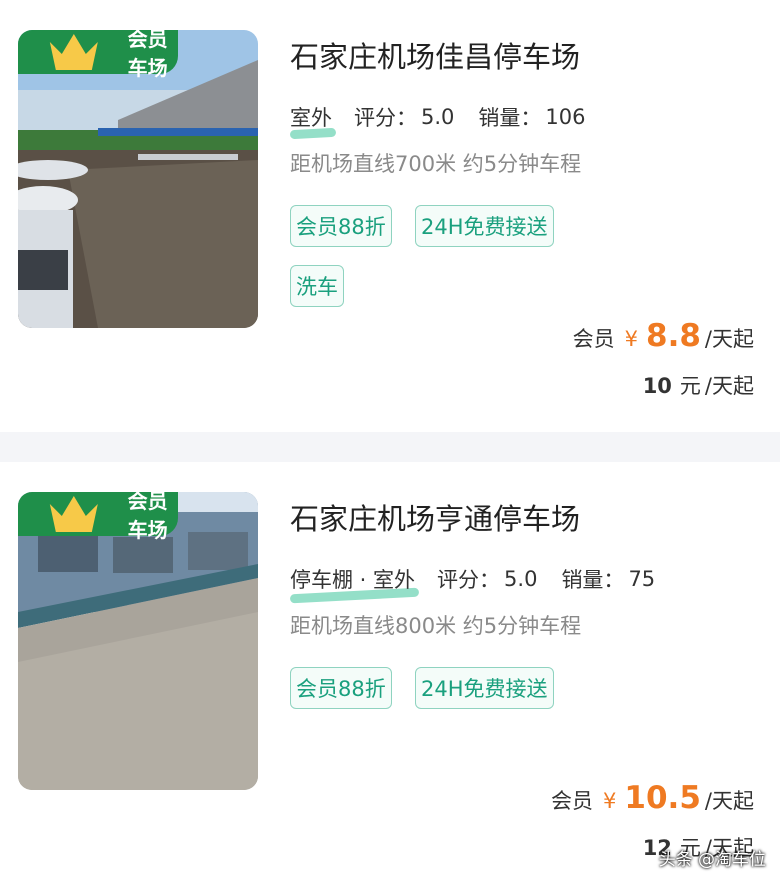  Describe the element at coordinates (436, 626) in the screenshot. I see `distance-info: 距机场直线800米 约5分钟车程` at that location.